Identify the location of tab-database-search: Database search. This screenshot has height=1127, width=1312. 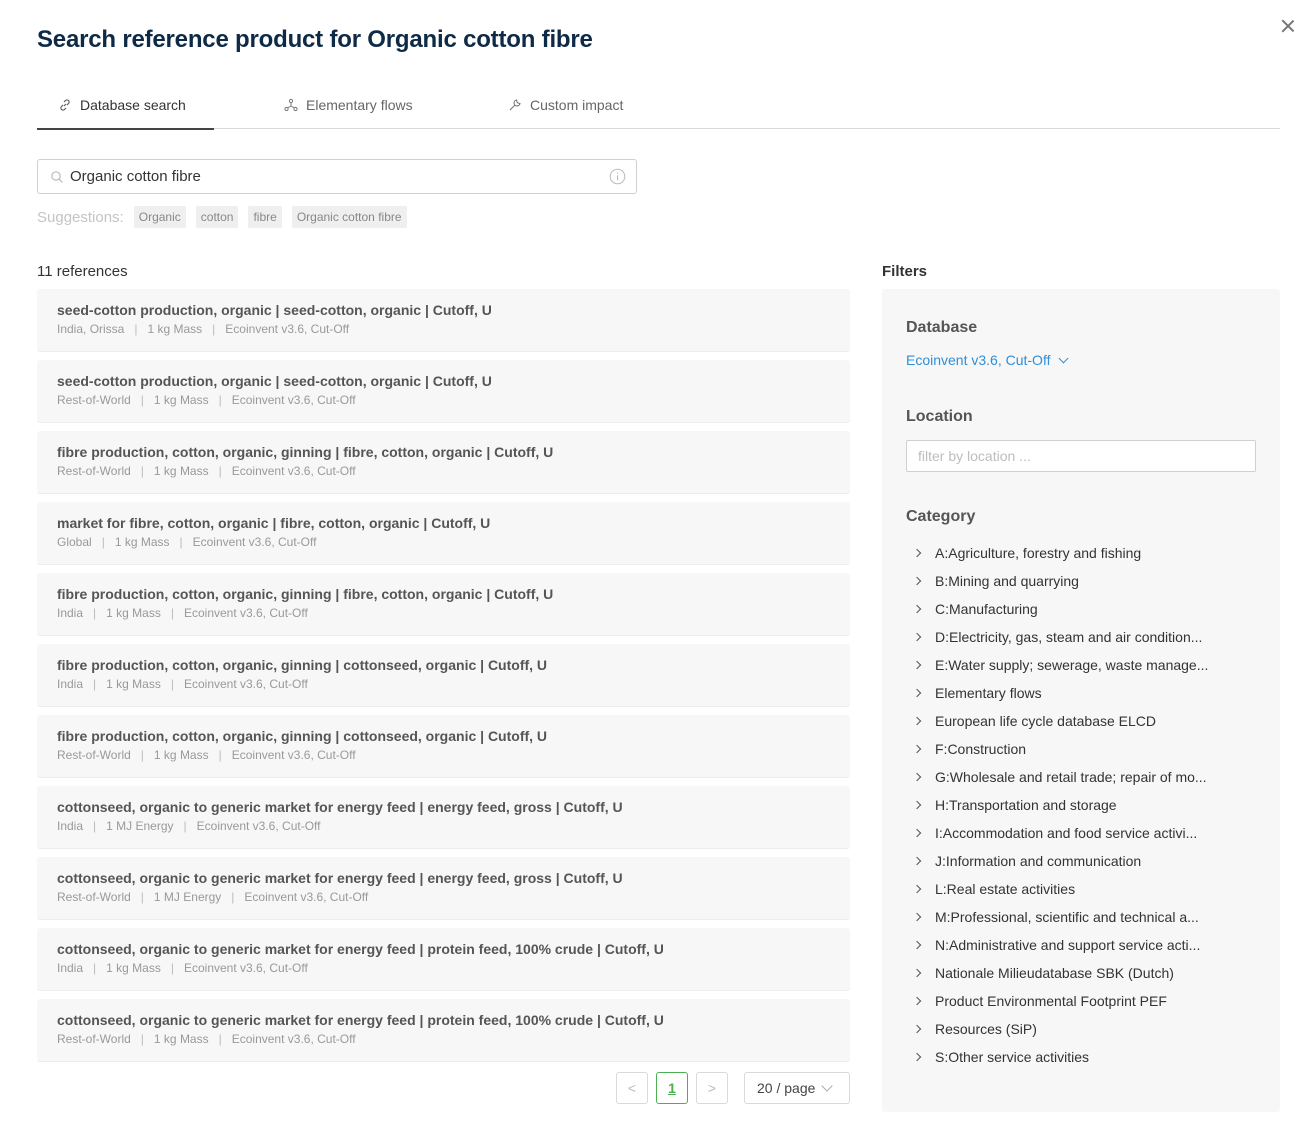
(125, 106).